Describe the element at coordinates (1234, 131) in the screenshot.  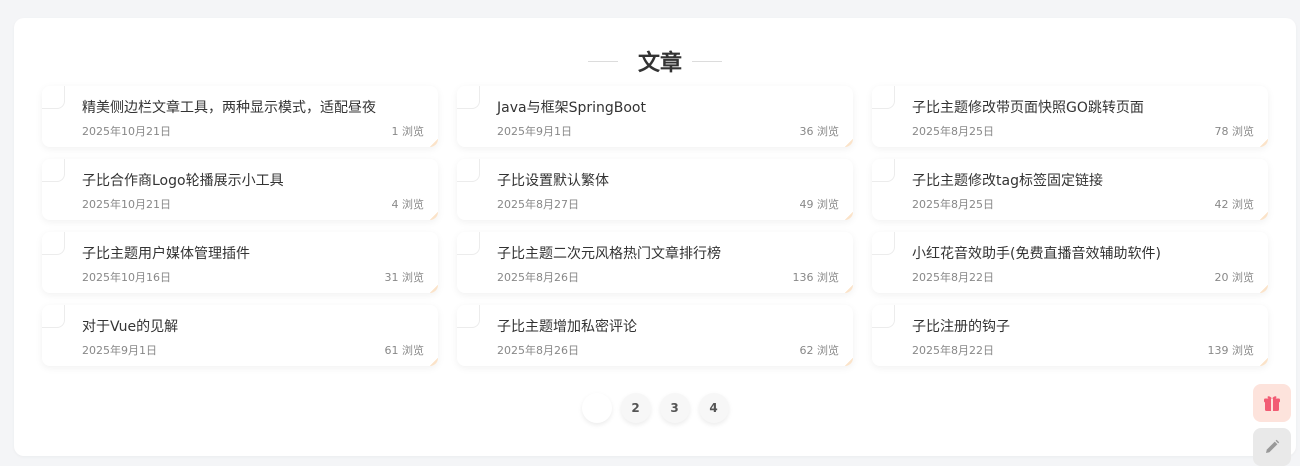
I see `article-views: 78 浏览` at that location.